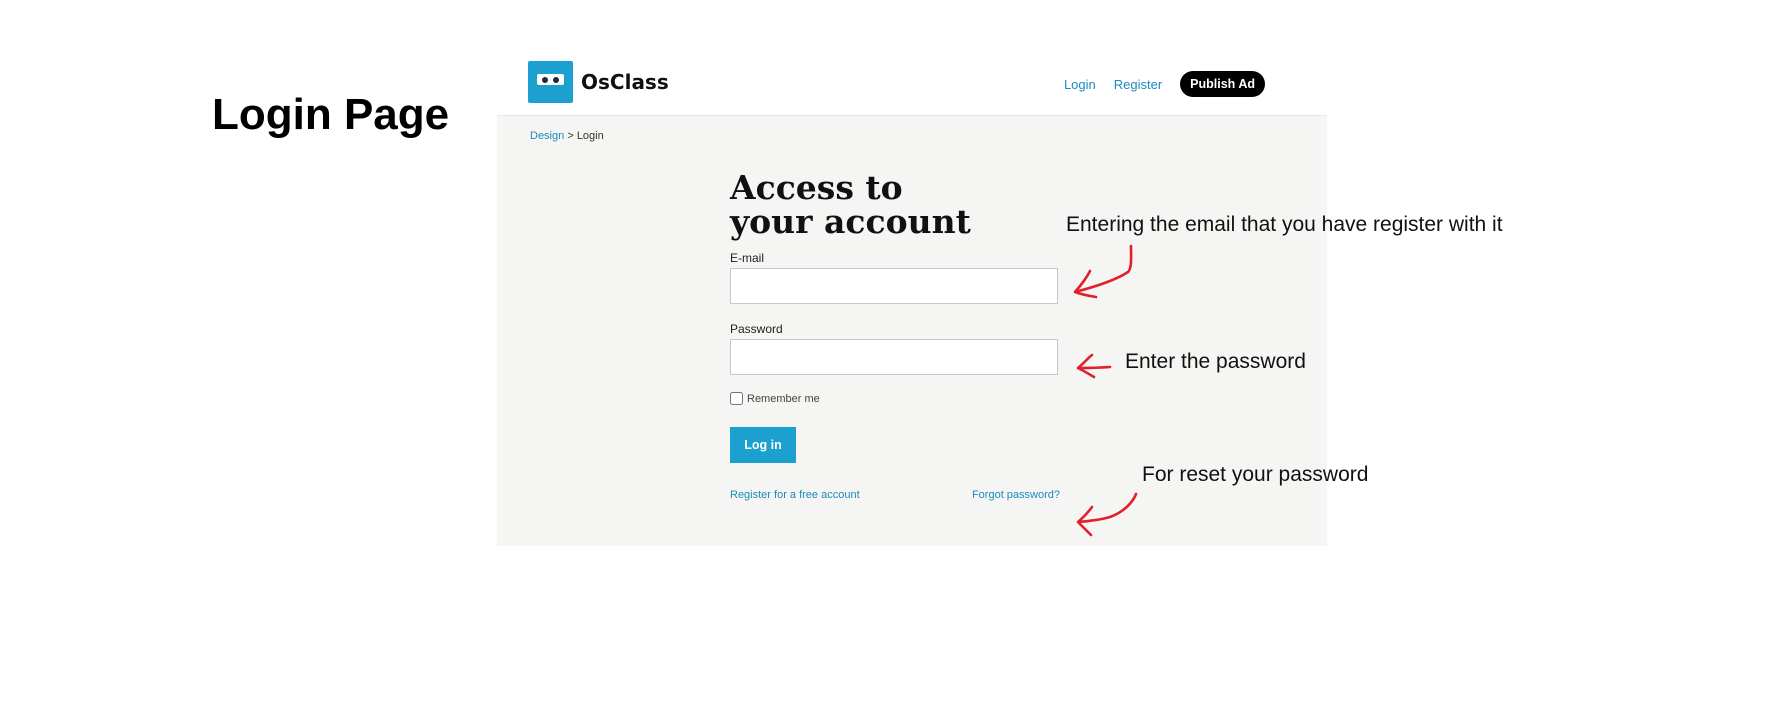  What do you see at coordinates (550, 82) in the screenshot?
I see `robot-logo-icon` at bounding box center [550, 82].